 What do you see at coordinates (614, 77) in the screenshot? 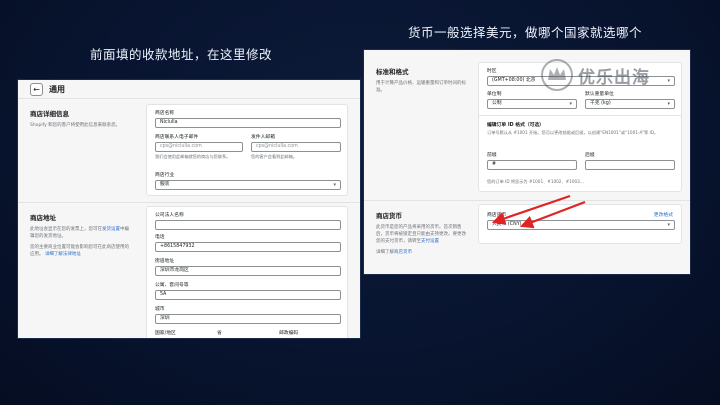
I see `watermark-text: 优乐出海` at bounding box center [614, 77].